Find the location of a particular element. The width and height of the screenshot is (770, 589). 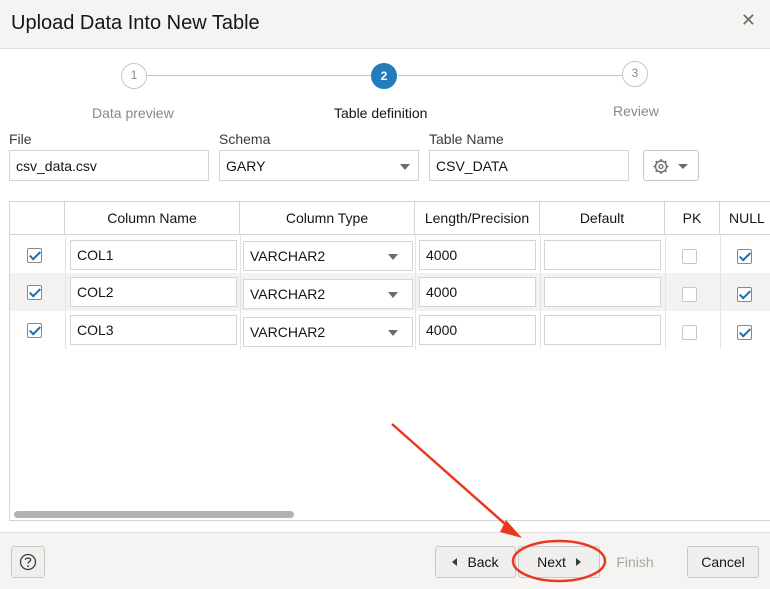

column-name-input: COL1 is located at coordinates (153, 255).